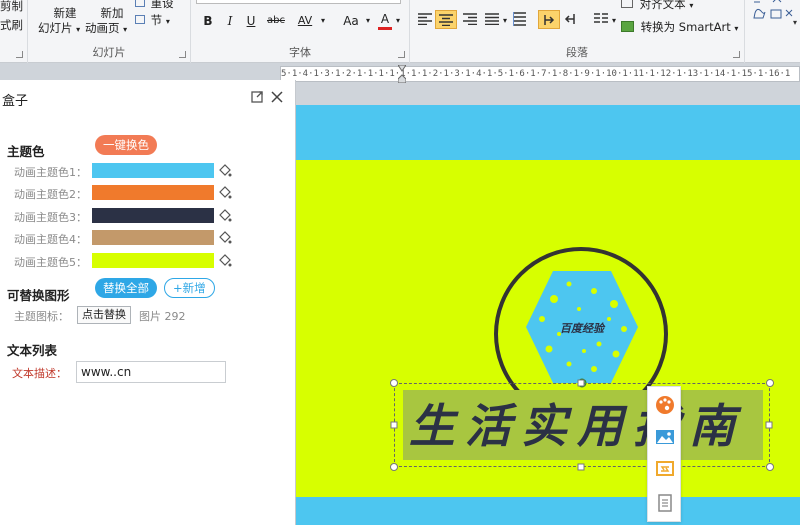 This screenshot has height=525, width=800. Describe the element at coordinates (298, 2) in the screenshot. I see `font-name-field` at that location.